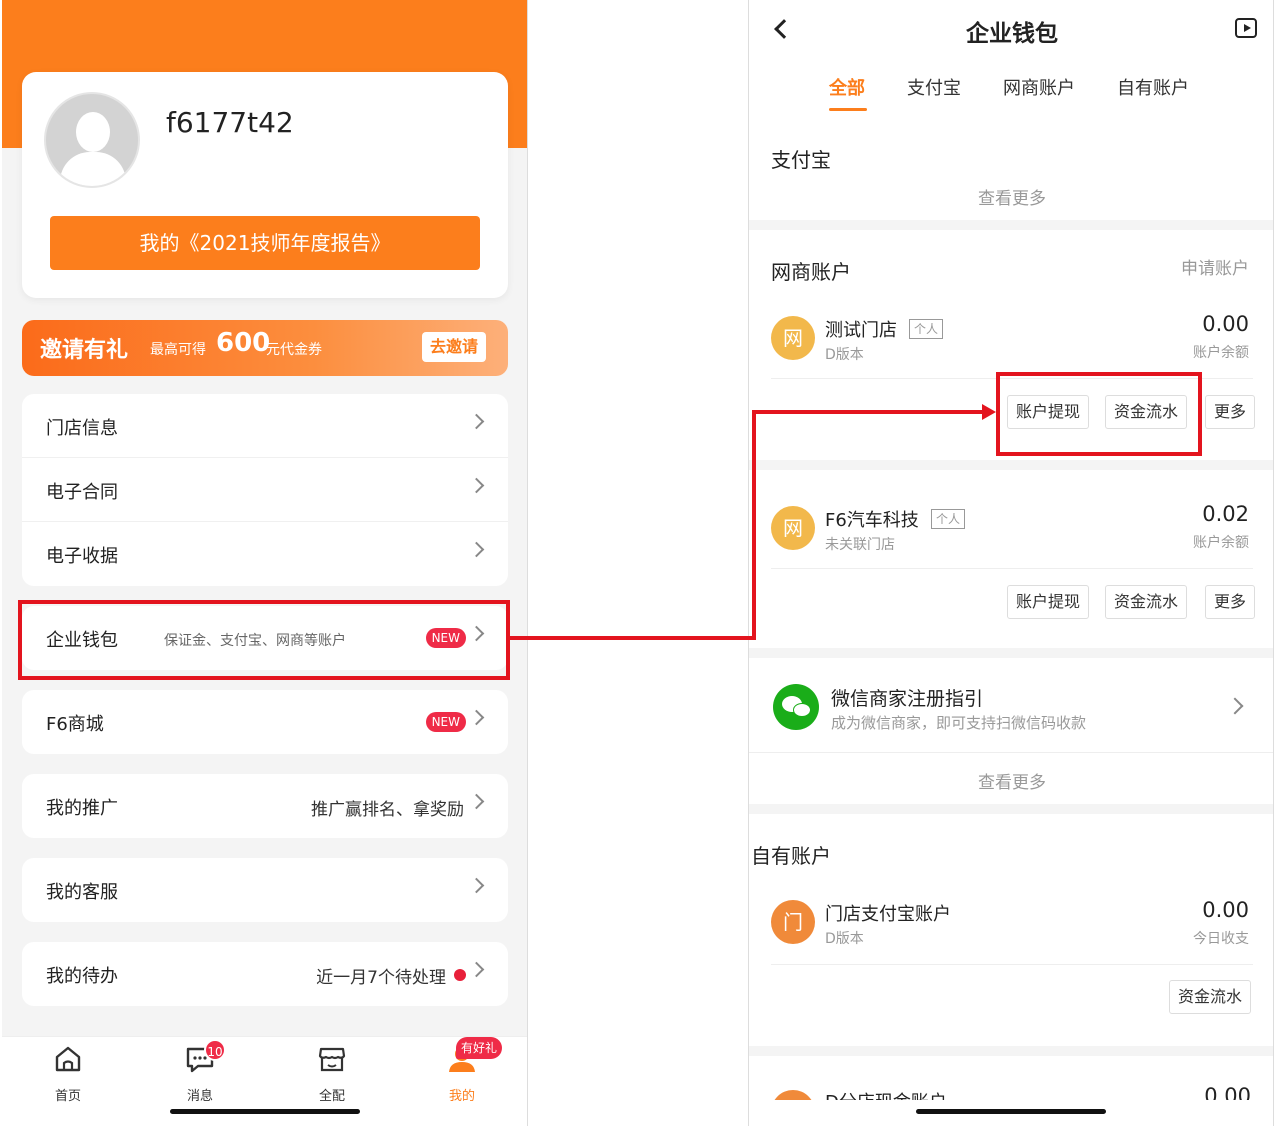  Describe the element at coordinates (461, 1096) in the screenshot. I see `tab-label: 我的` at that location.